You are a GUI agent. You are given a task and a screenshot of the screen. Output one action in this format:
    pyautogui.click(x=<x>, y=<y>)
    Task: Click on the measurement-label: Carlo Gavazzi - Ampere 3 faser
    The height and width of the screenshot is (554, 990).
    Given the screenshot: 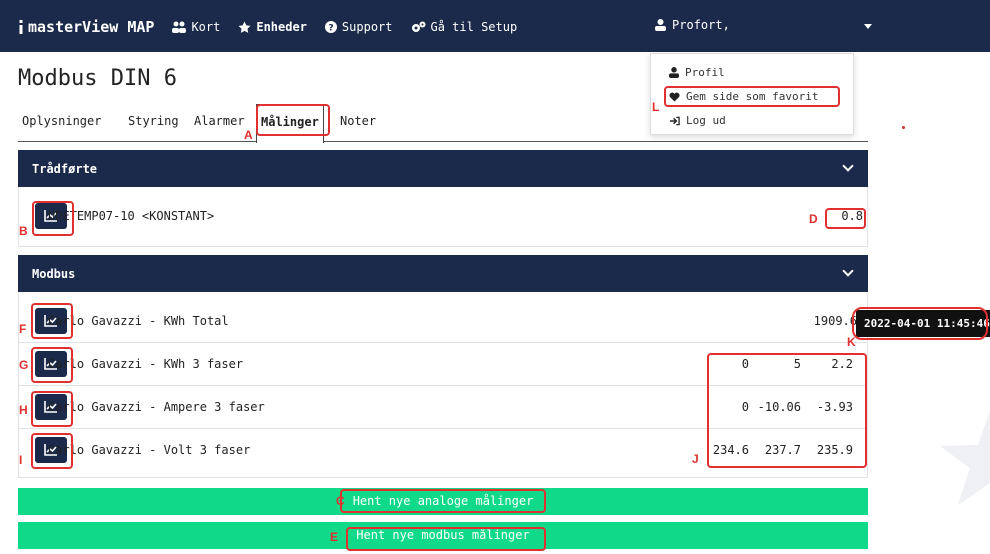 What is the action you would take?
    pyautogui.click(x=156, y=407)
    